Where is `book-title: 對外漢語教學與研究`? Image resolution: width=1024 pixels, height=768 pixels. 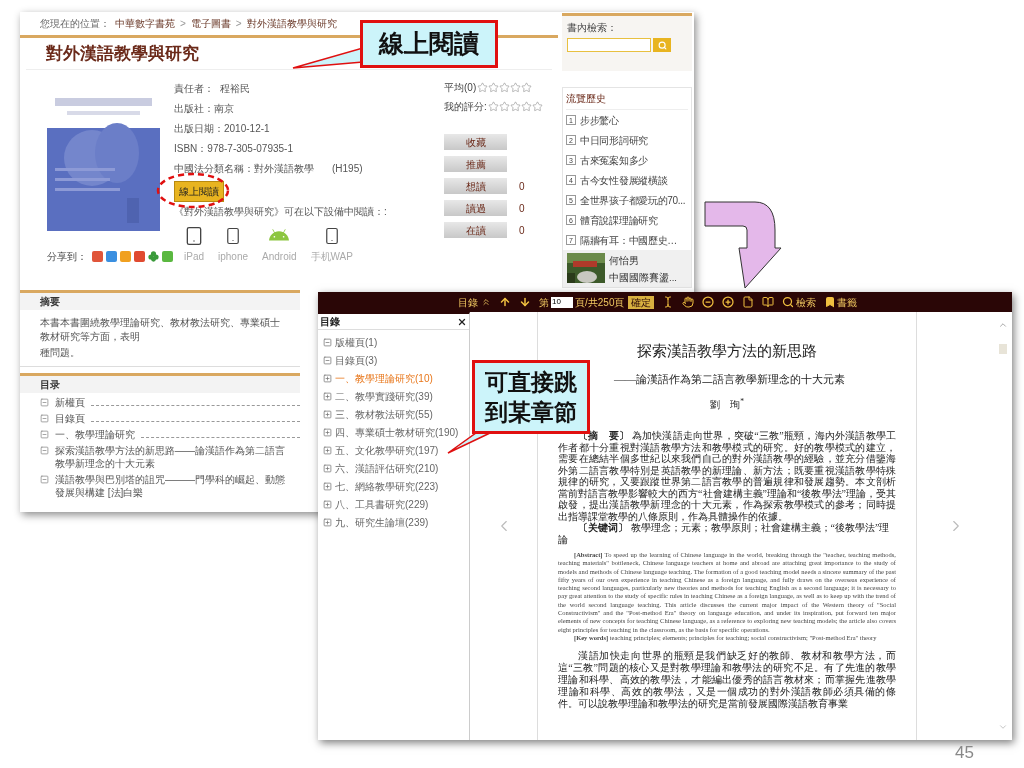
book-title: 對外漢語教學與研究 is located at coordinates (122, 53).